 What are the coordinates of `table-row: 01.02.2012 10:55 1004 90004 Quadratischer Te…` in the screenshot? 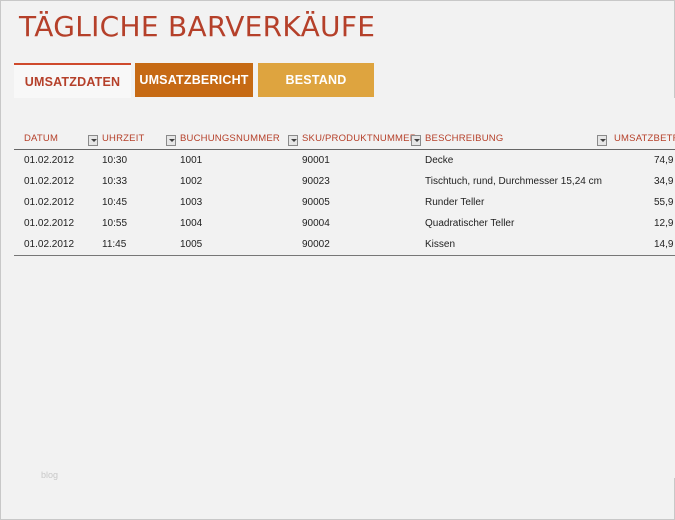 It's located at (344, 224).